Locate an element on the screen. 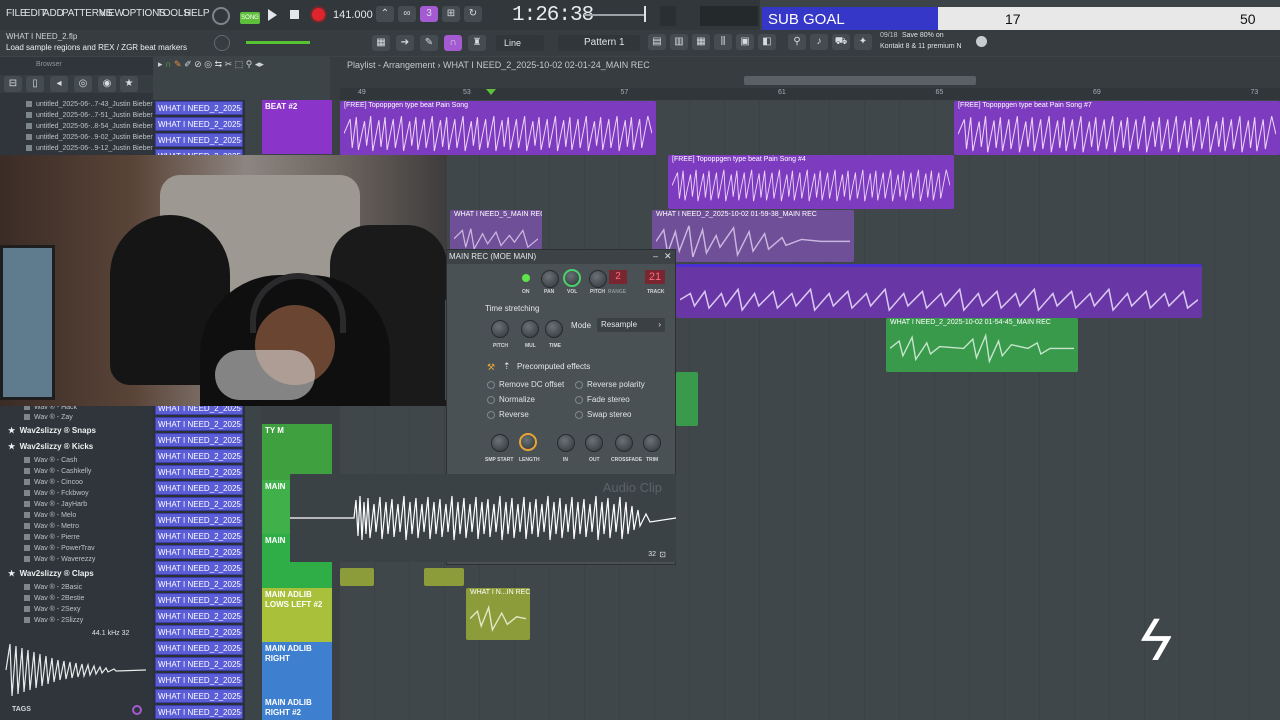 The height and width of the screenshot is (720, 1280). effect-option: Swap stereo is located at coordinates (603, 414).